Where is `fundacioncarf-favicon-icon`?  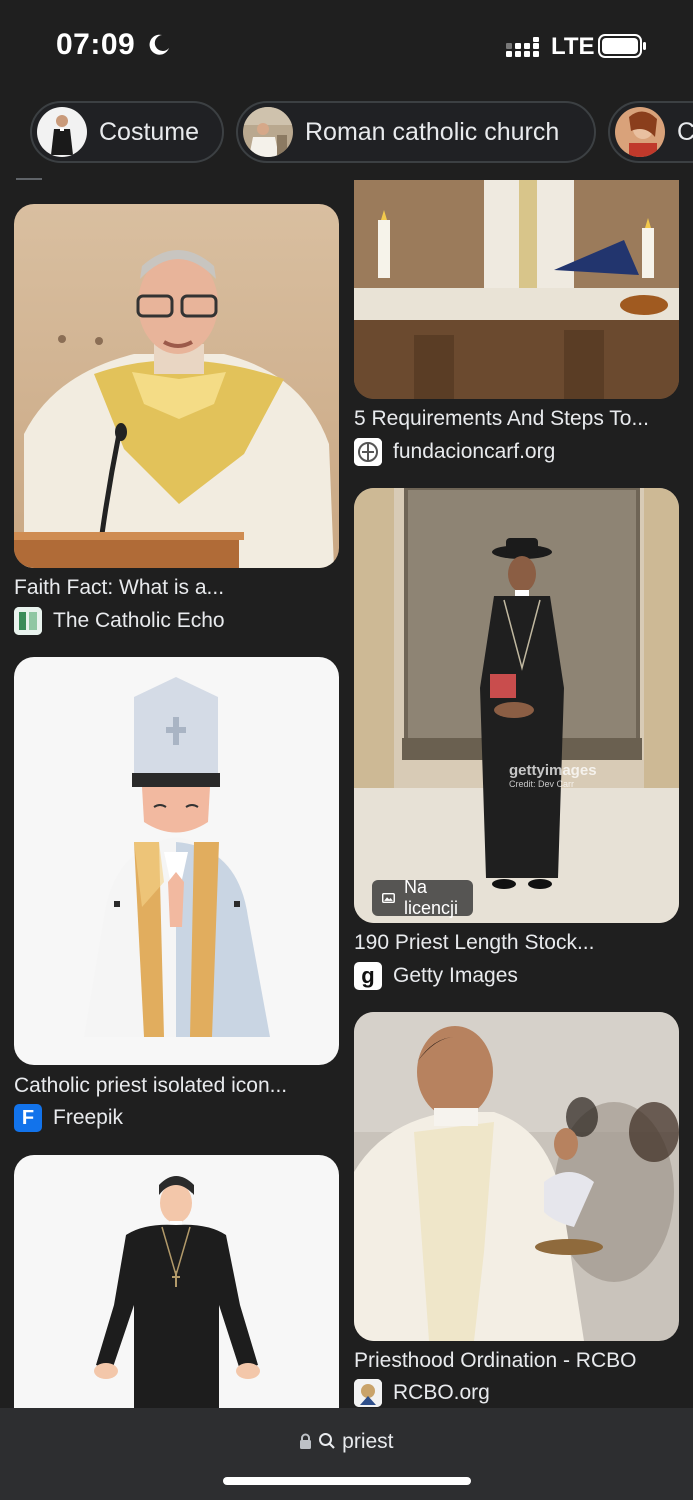 fundacioncarf-favicon-icon is located at coordinates (368, 452).